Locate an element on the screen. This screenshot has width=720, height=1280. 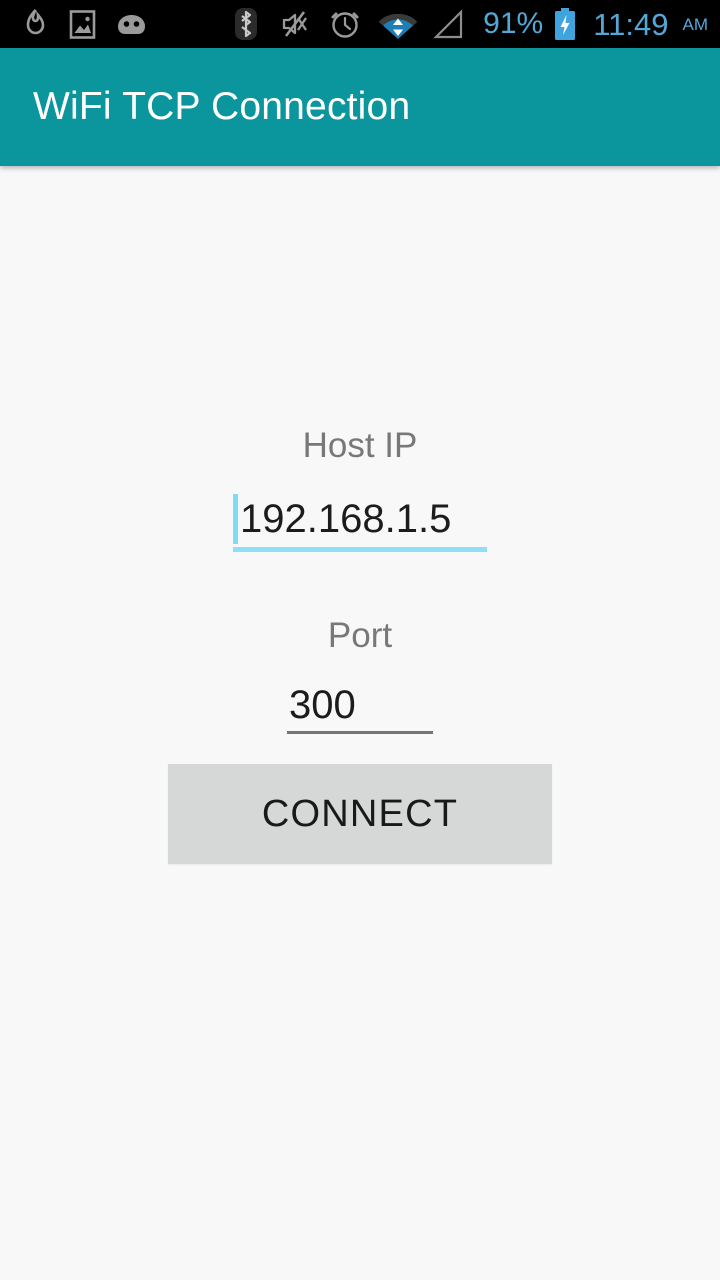
port-field-group: Port 300 is located at coordinates (360, 676).